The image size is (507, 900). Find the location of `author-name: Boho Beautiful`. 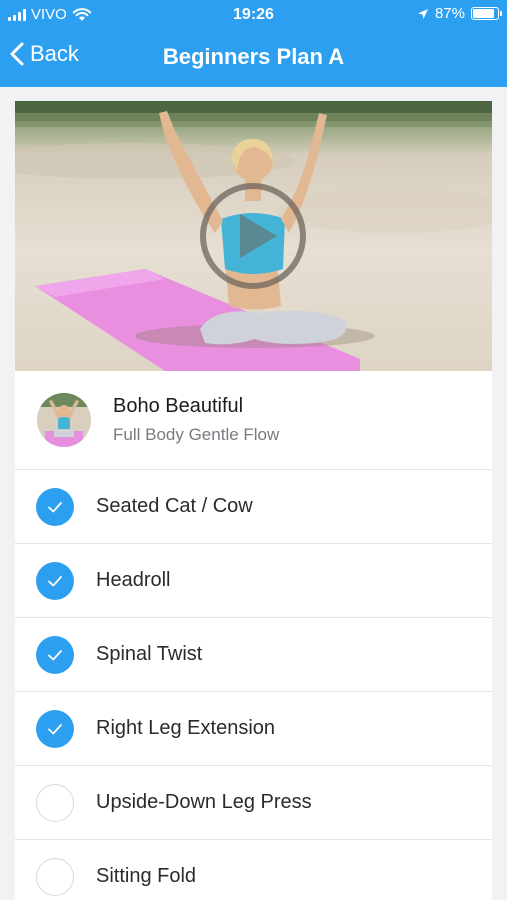

author-name: Boho Beautiful is located at coordinates (178, 406).